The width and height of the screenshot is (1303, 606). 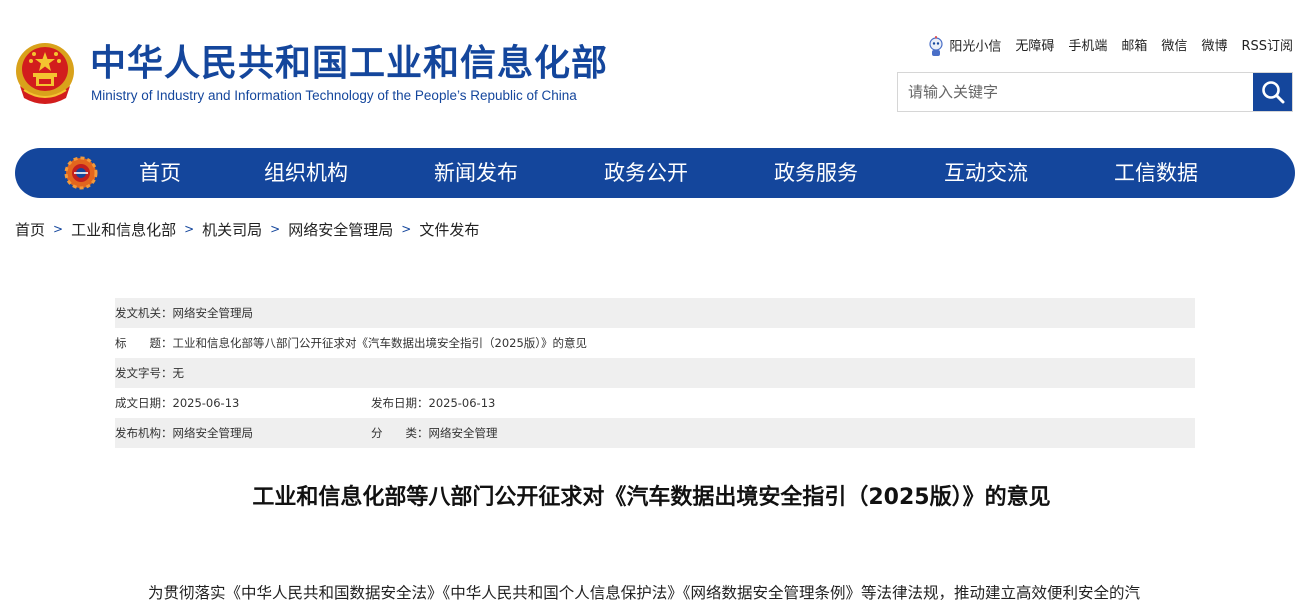 I want to click on wechat-link: 微信, so click(x=1174, y=47).